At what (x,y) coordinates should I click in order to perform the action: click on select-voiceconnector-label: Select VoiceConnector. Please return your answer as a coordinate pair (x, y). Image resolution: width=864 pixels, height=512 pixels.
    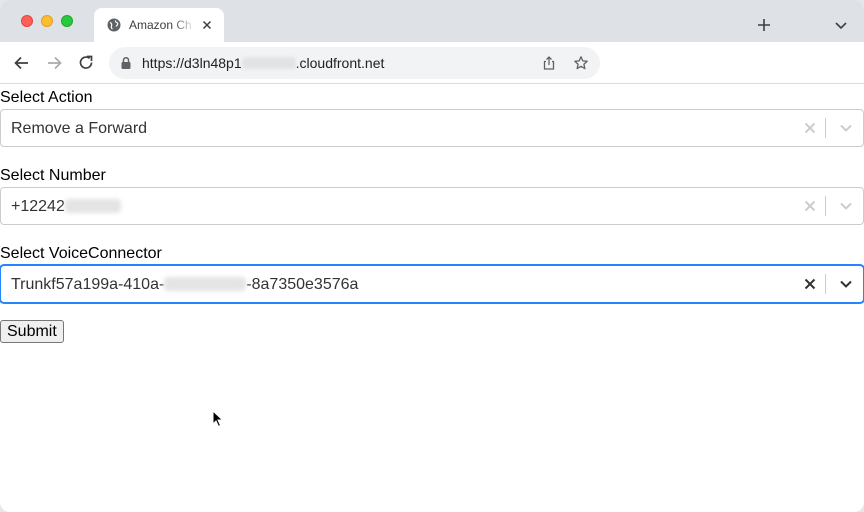
    Looking at the image, I should click on (81, 253).